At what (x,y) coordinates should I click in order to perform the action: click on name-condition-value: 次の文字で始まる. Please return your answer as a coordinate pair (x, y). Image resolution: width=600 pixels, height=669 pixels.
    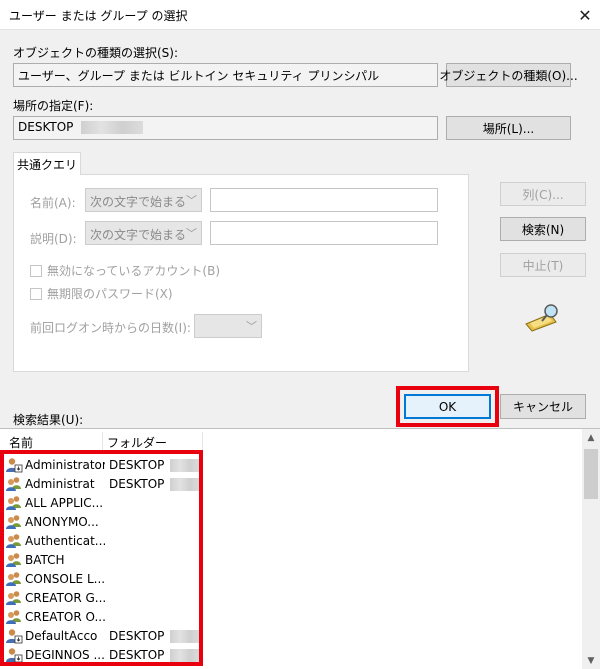
    Looking at the image, I should click on (138, 202).